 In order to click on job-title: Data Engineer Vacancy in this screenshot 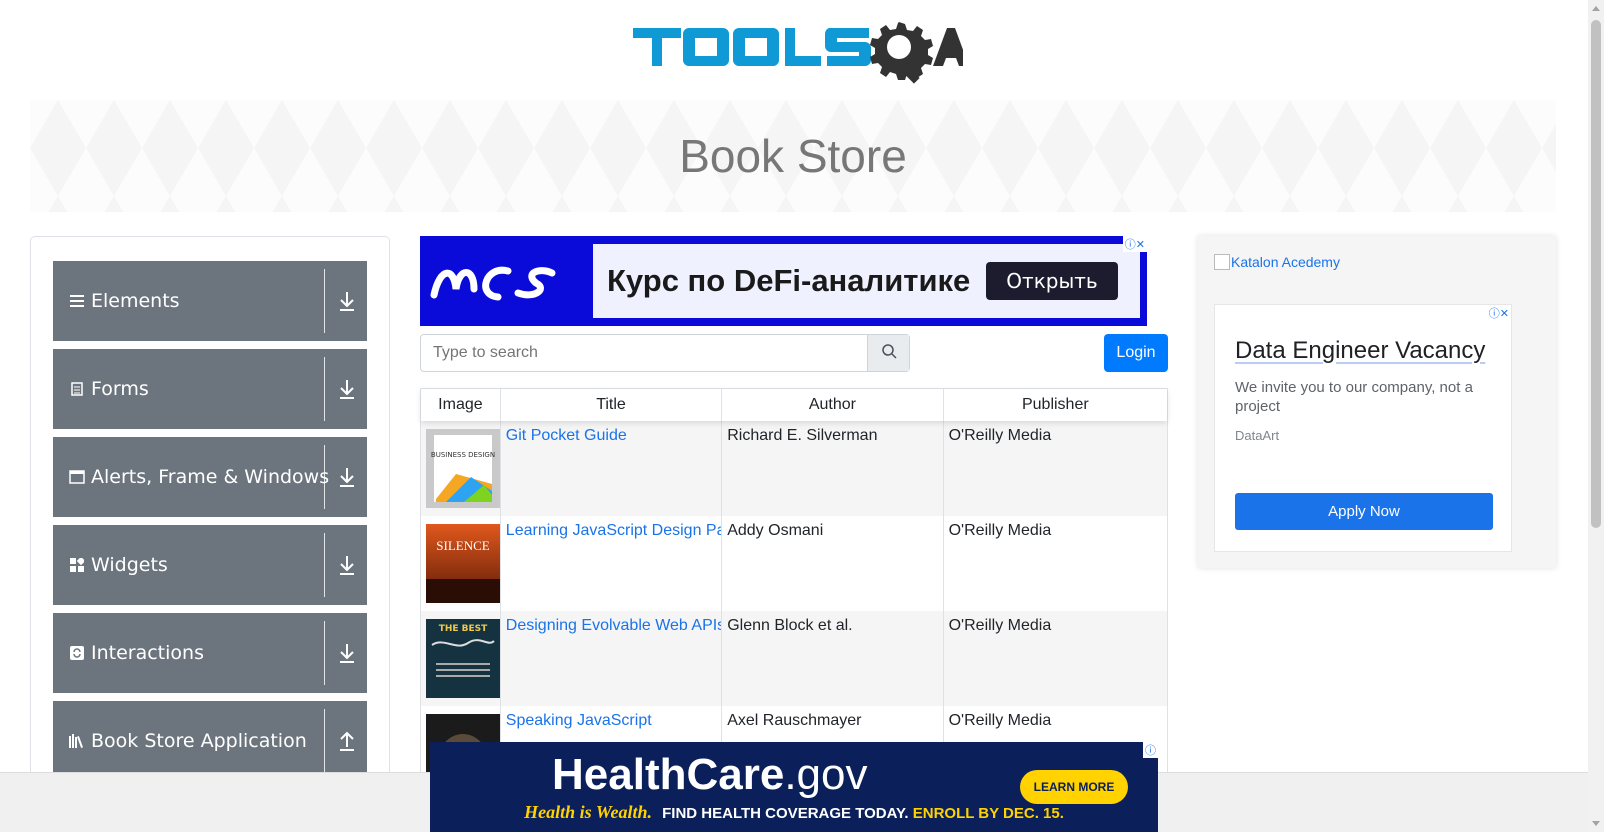, I will do `click(1363, 350)`.